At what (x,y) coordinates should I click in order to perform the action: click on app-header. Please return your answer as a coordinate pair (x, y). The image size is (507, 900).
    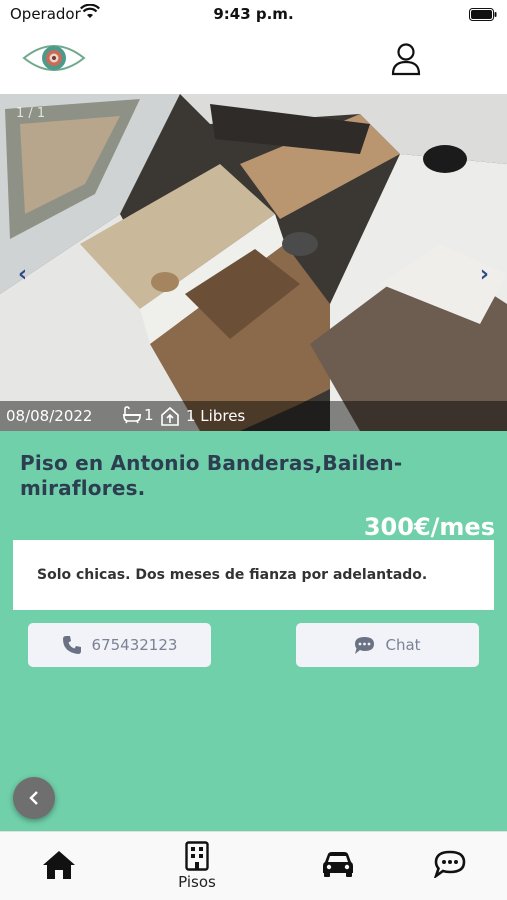
    Looking at the image, I should click on (253, 61).